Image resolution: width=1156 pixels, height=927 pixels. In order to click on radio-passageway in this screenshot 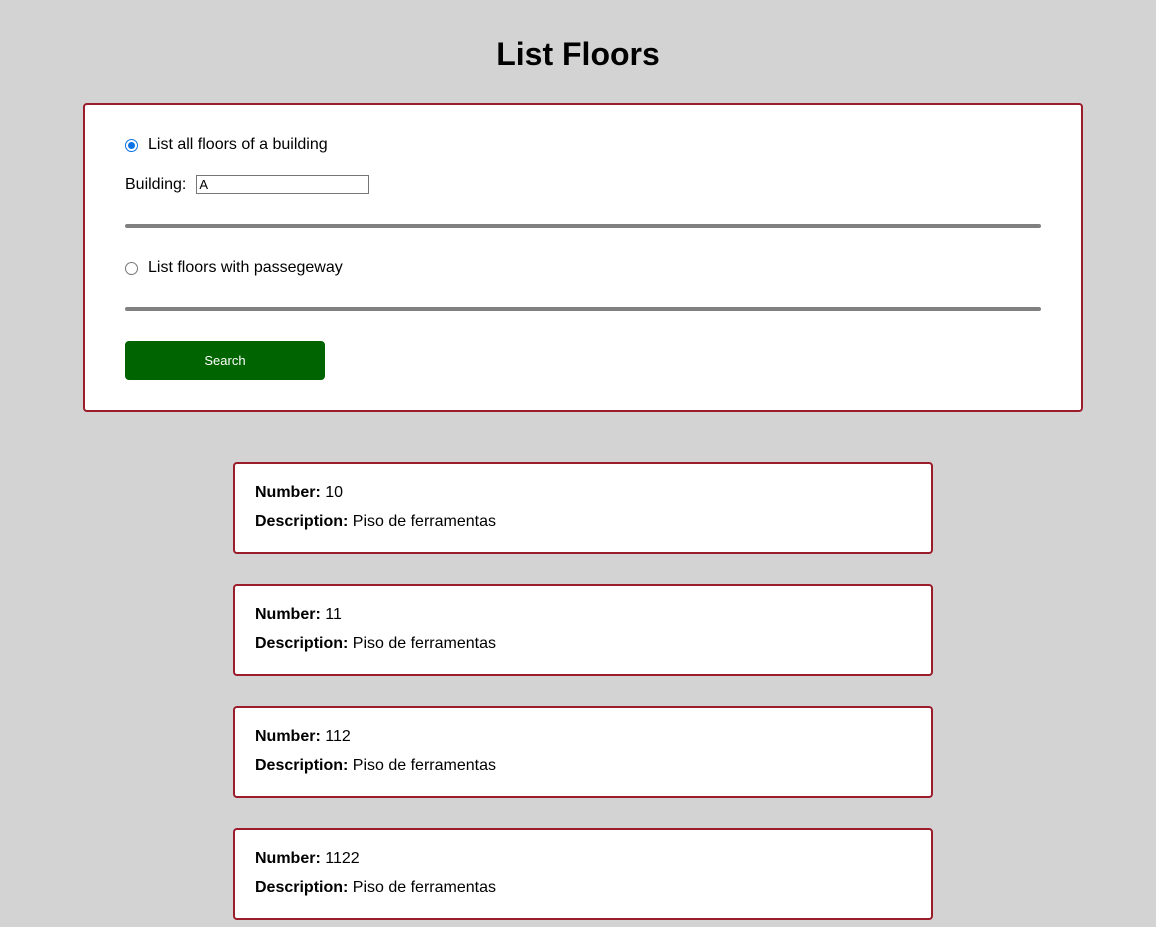, I will do `click(131, 268)`.